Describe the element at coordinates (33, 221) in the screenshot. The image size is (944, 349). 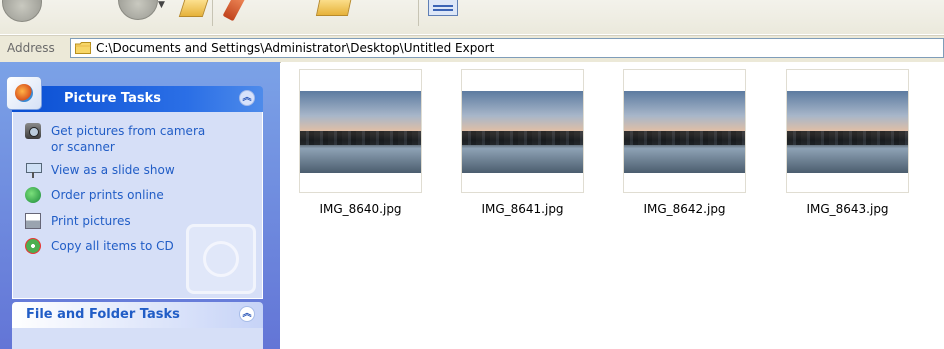
I see `printer-icon` at that location.